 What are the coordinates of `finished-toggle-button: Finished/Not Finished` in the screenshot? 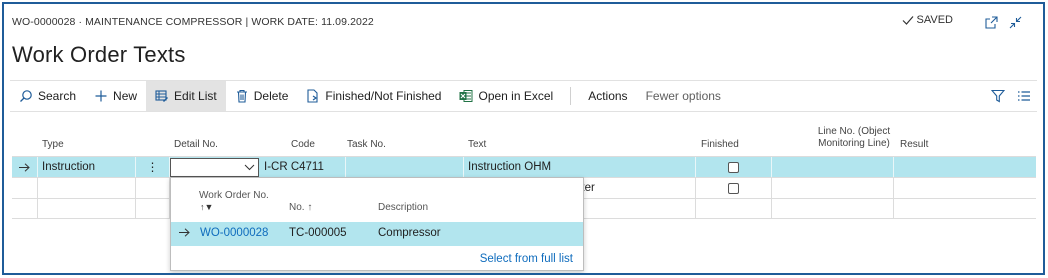 It's located at (373, 96).